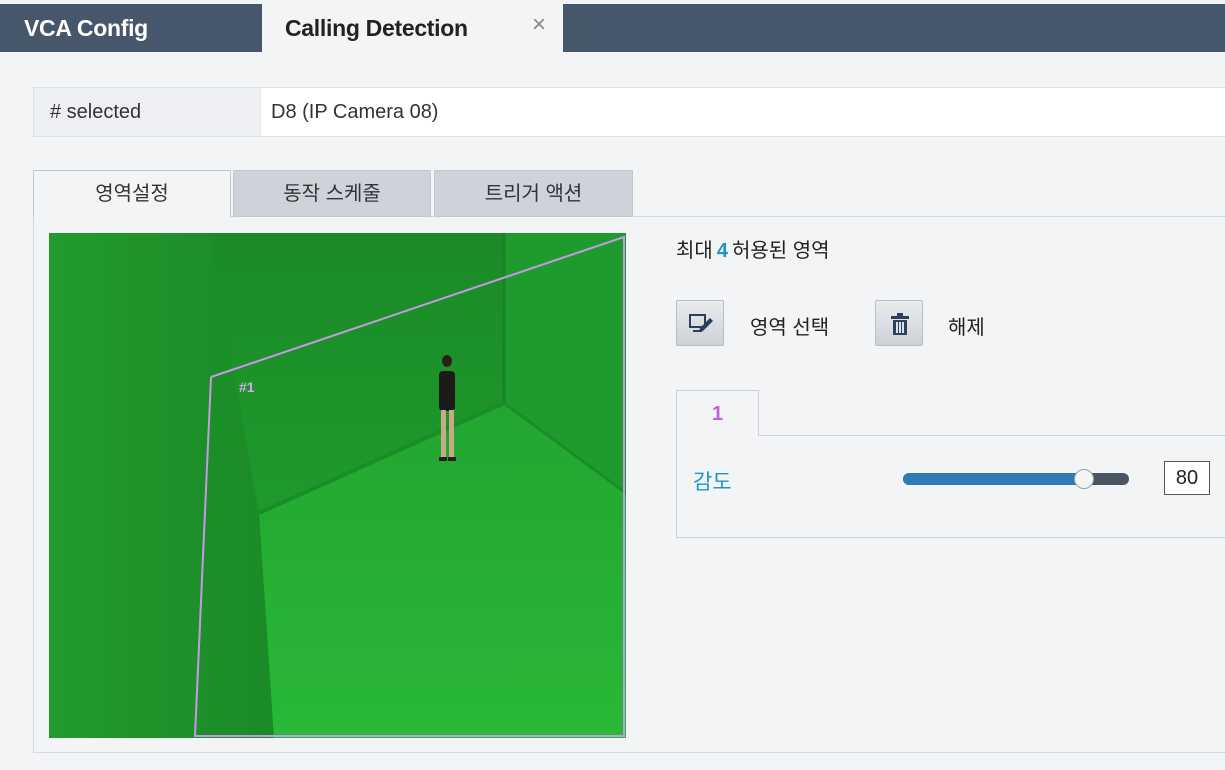 This screenshot has width=1225, height=770. Describe the element at coordinates (722, 251) in the screenshot. I see `max-regions-count: 4` at that location.